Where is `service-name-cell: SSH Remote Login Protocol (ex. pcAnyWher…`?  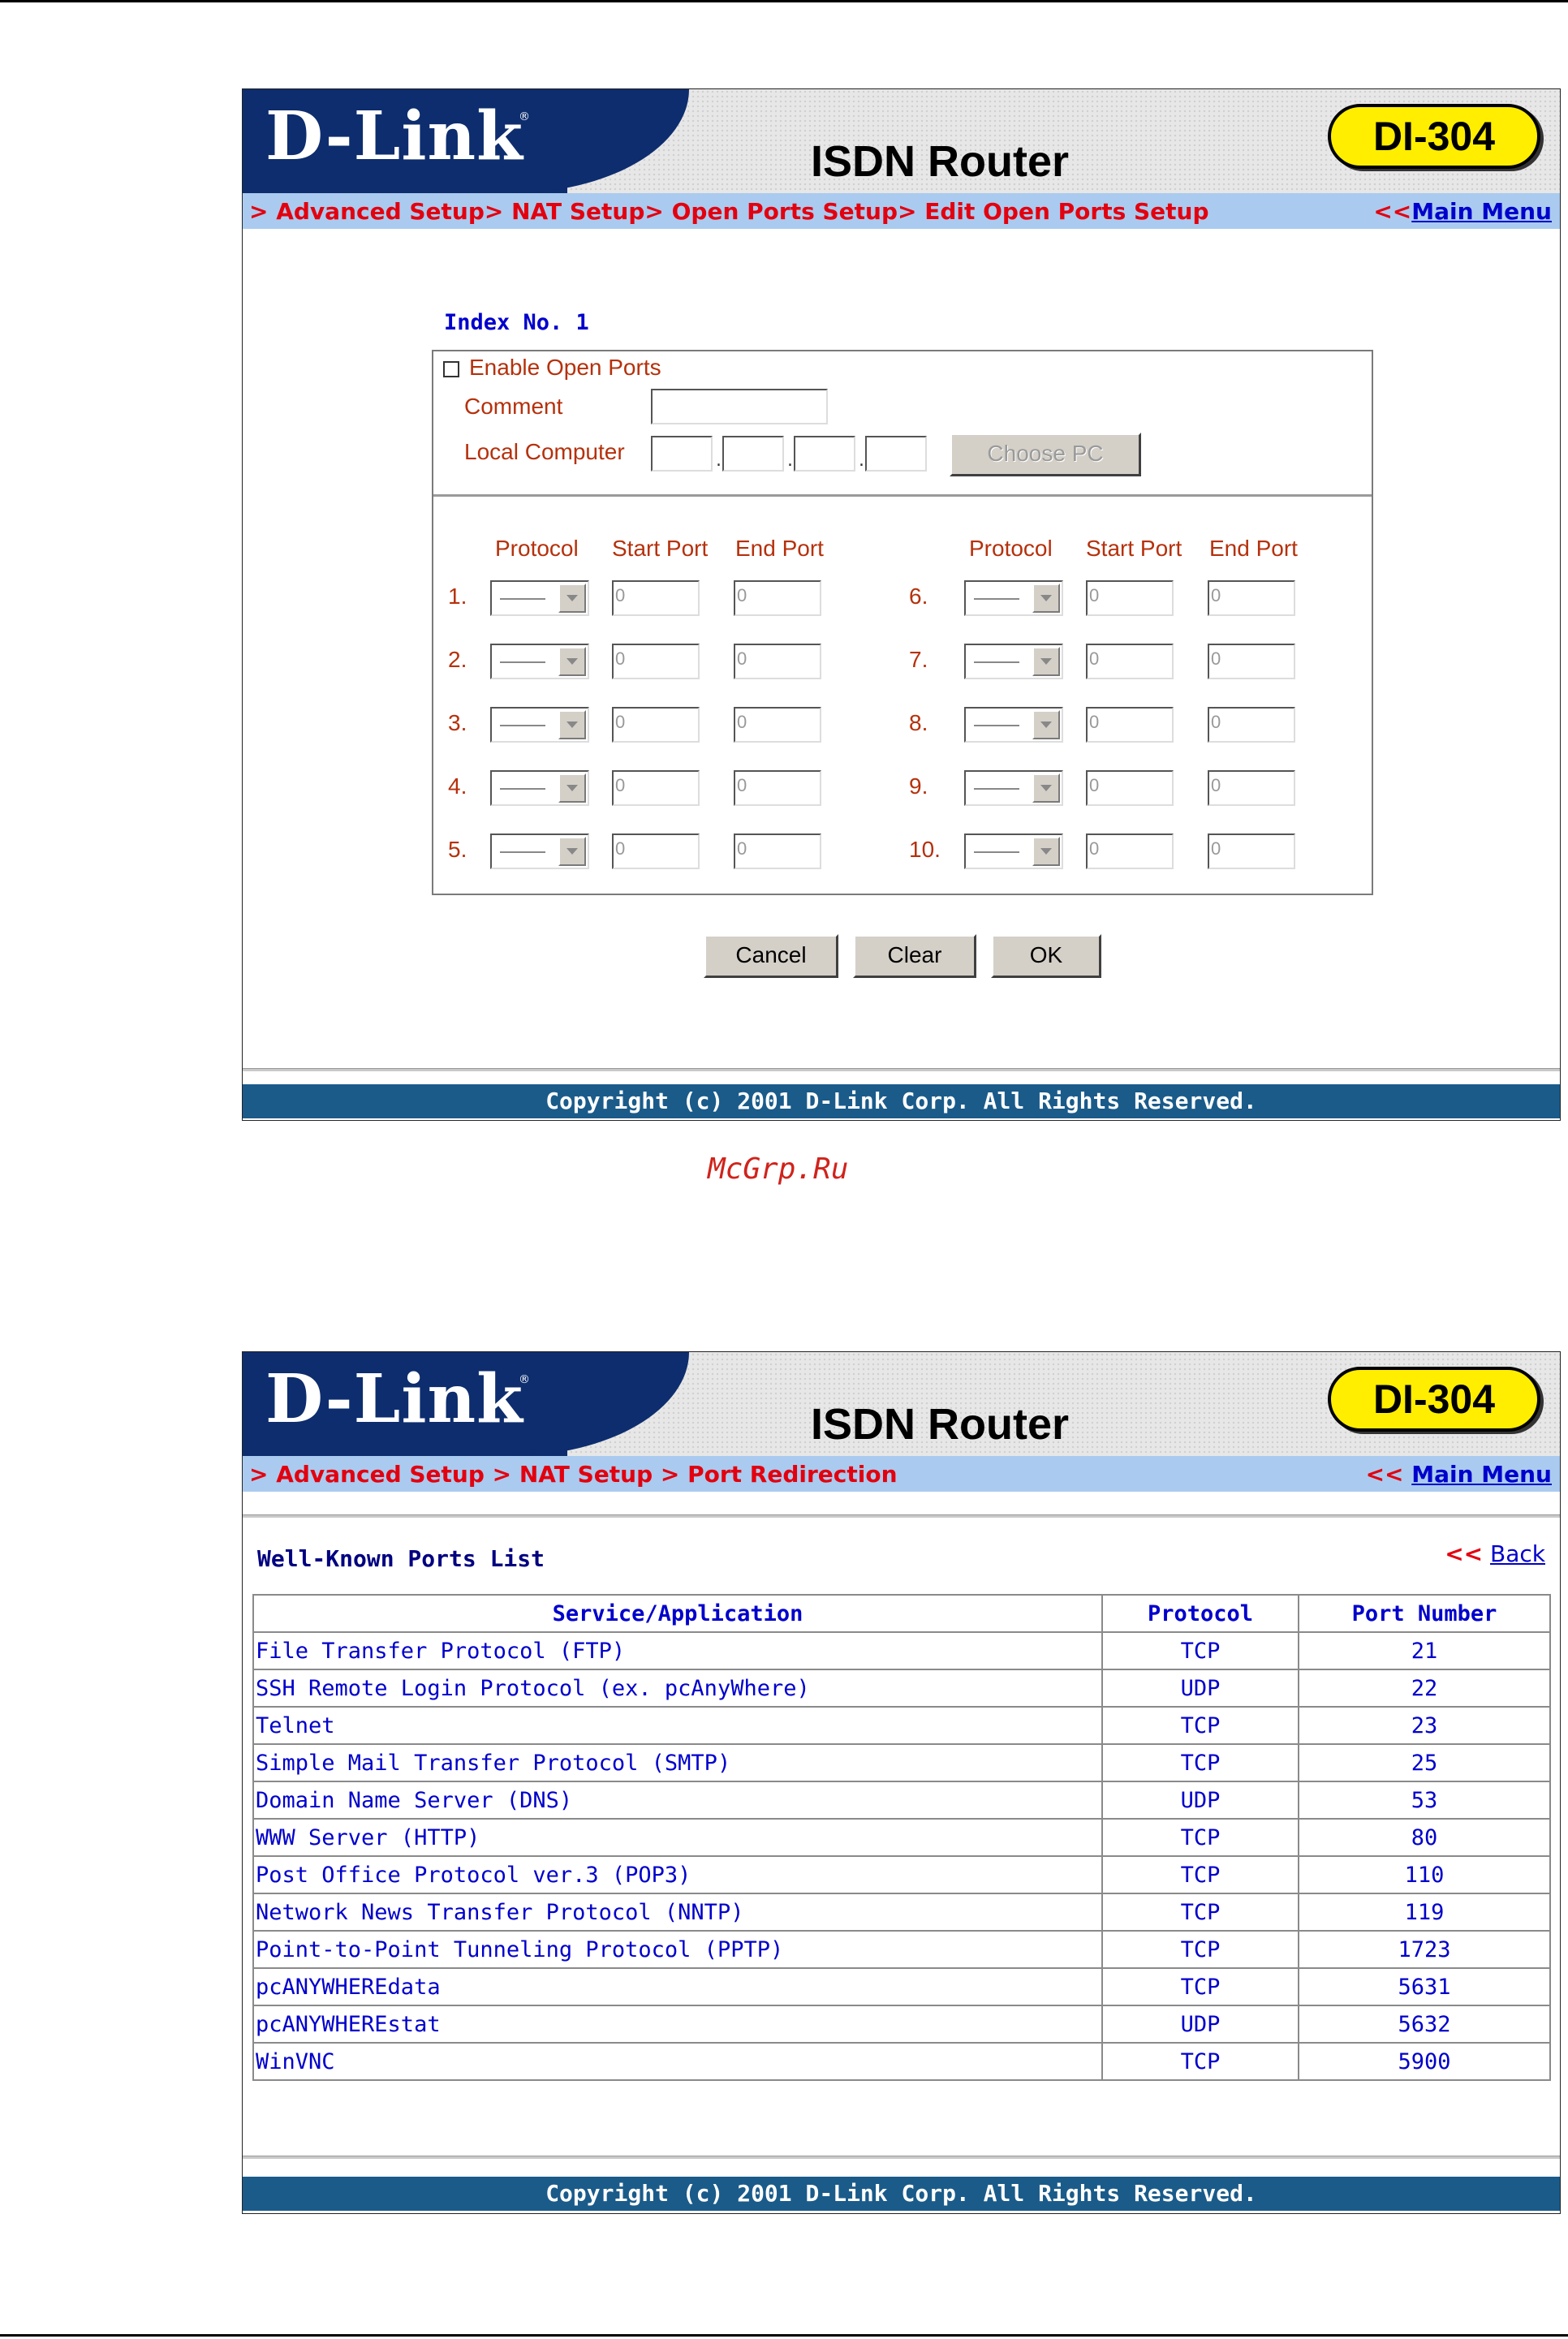
service-name-cell: SSH Remote Login Protocol (ex. pcAnyWher… is located at coordinates (678, 1688).